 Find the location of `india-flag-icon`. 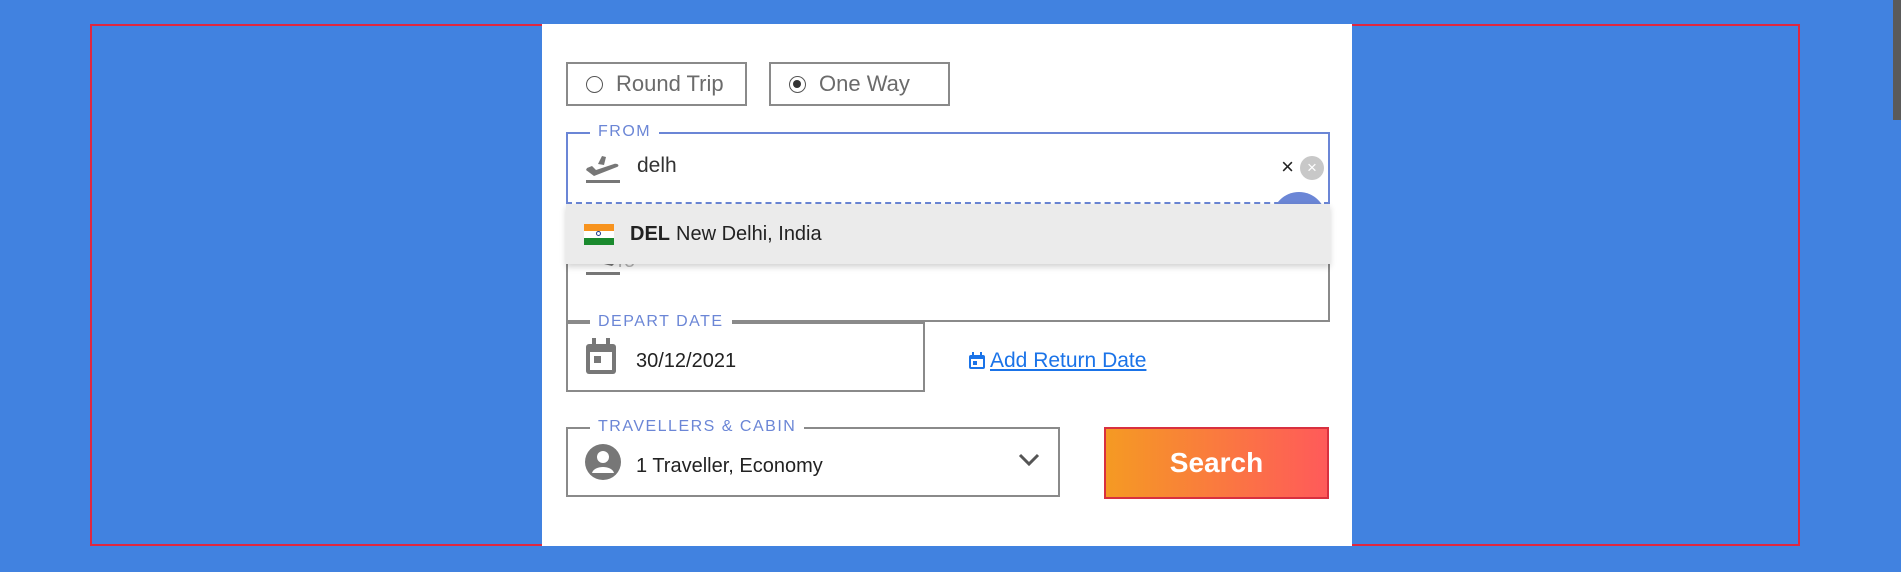

india-flag-icon is located at coordinates (599, 234).